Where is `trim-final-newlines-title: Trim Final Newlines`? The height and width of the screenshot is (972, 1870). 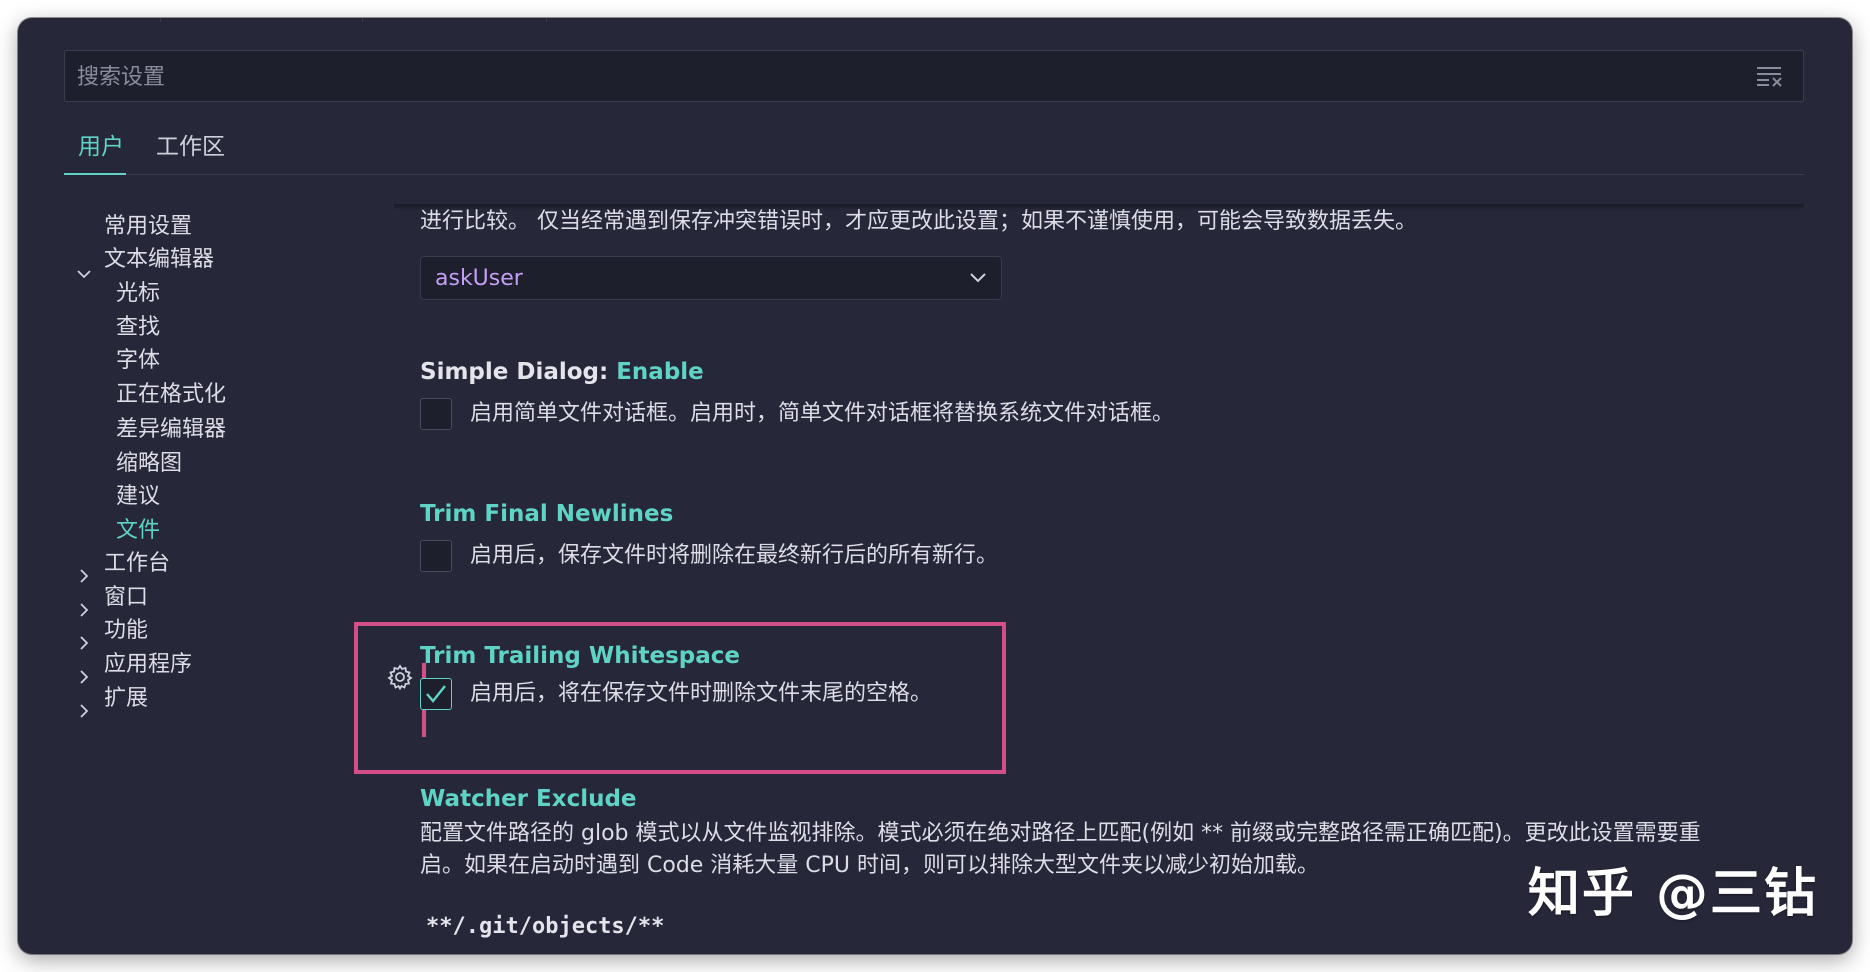
trim-final-newlines-title: Trim Final Newlines is located at coordinates (547, 514).